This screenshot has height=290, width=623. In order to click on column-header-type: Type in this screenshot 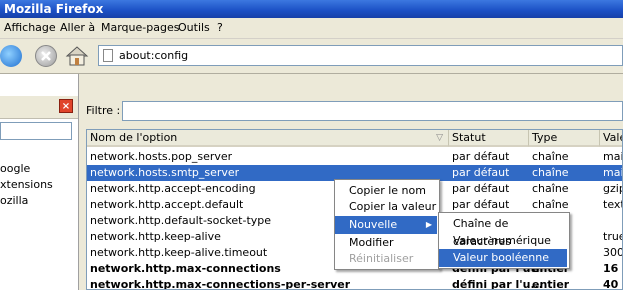, I will do `click(564, 138)`.